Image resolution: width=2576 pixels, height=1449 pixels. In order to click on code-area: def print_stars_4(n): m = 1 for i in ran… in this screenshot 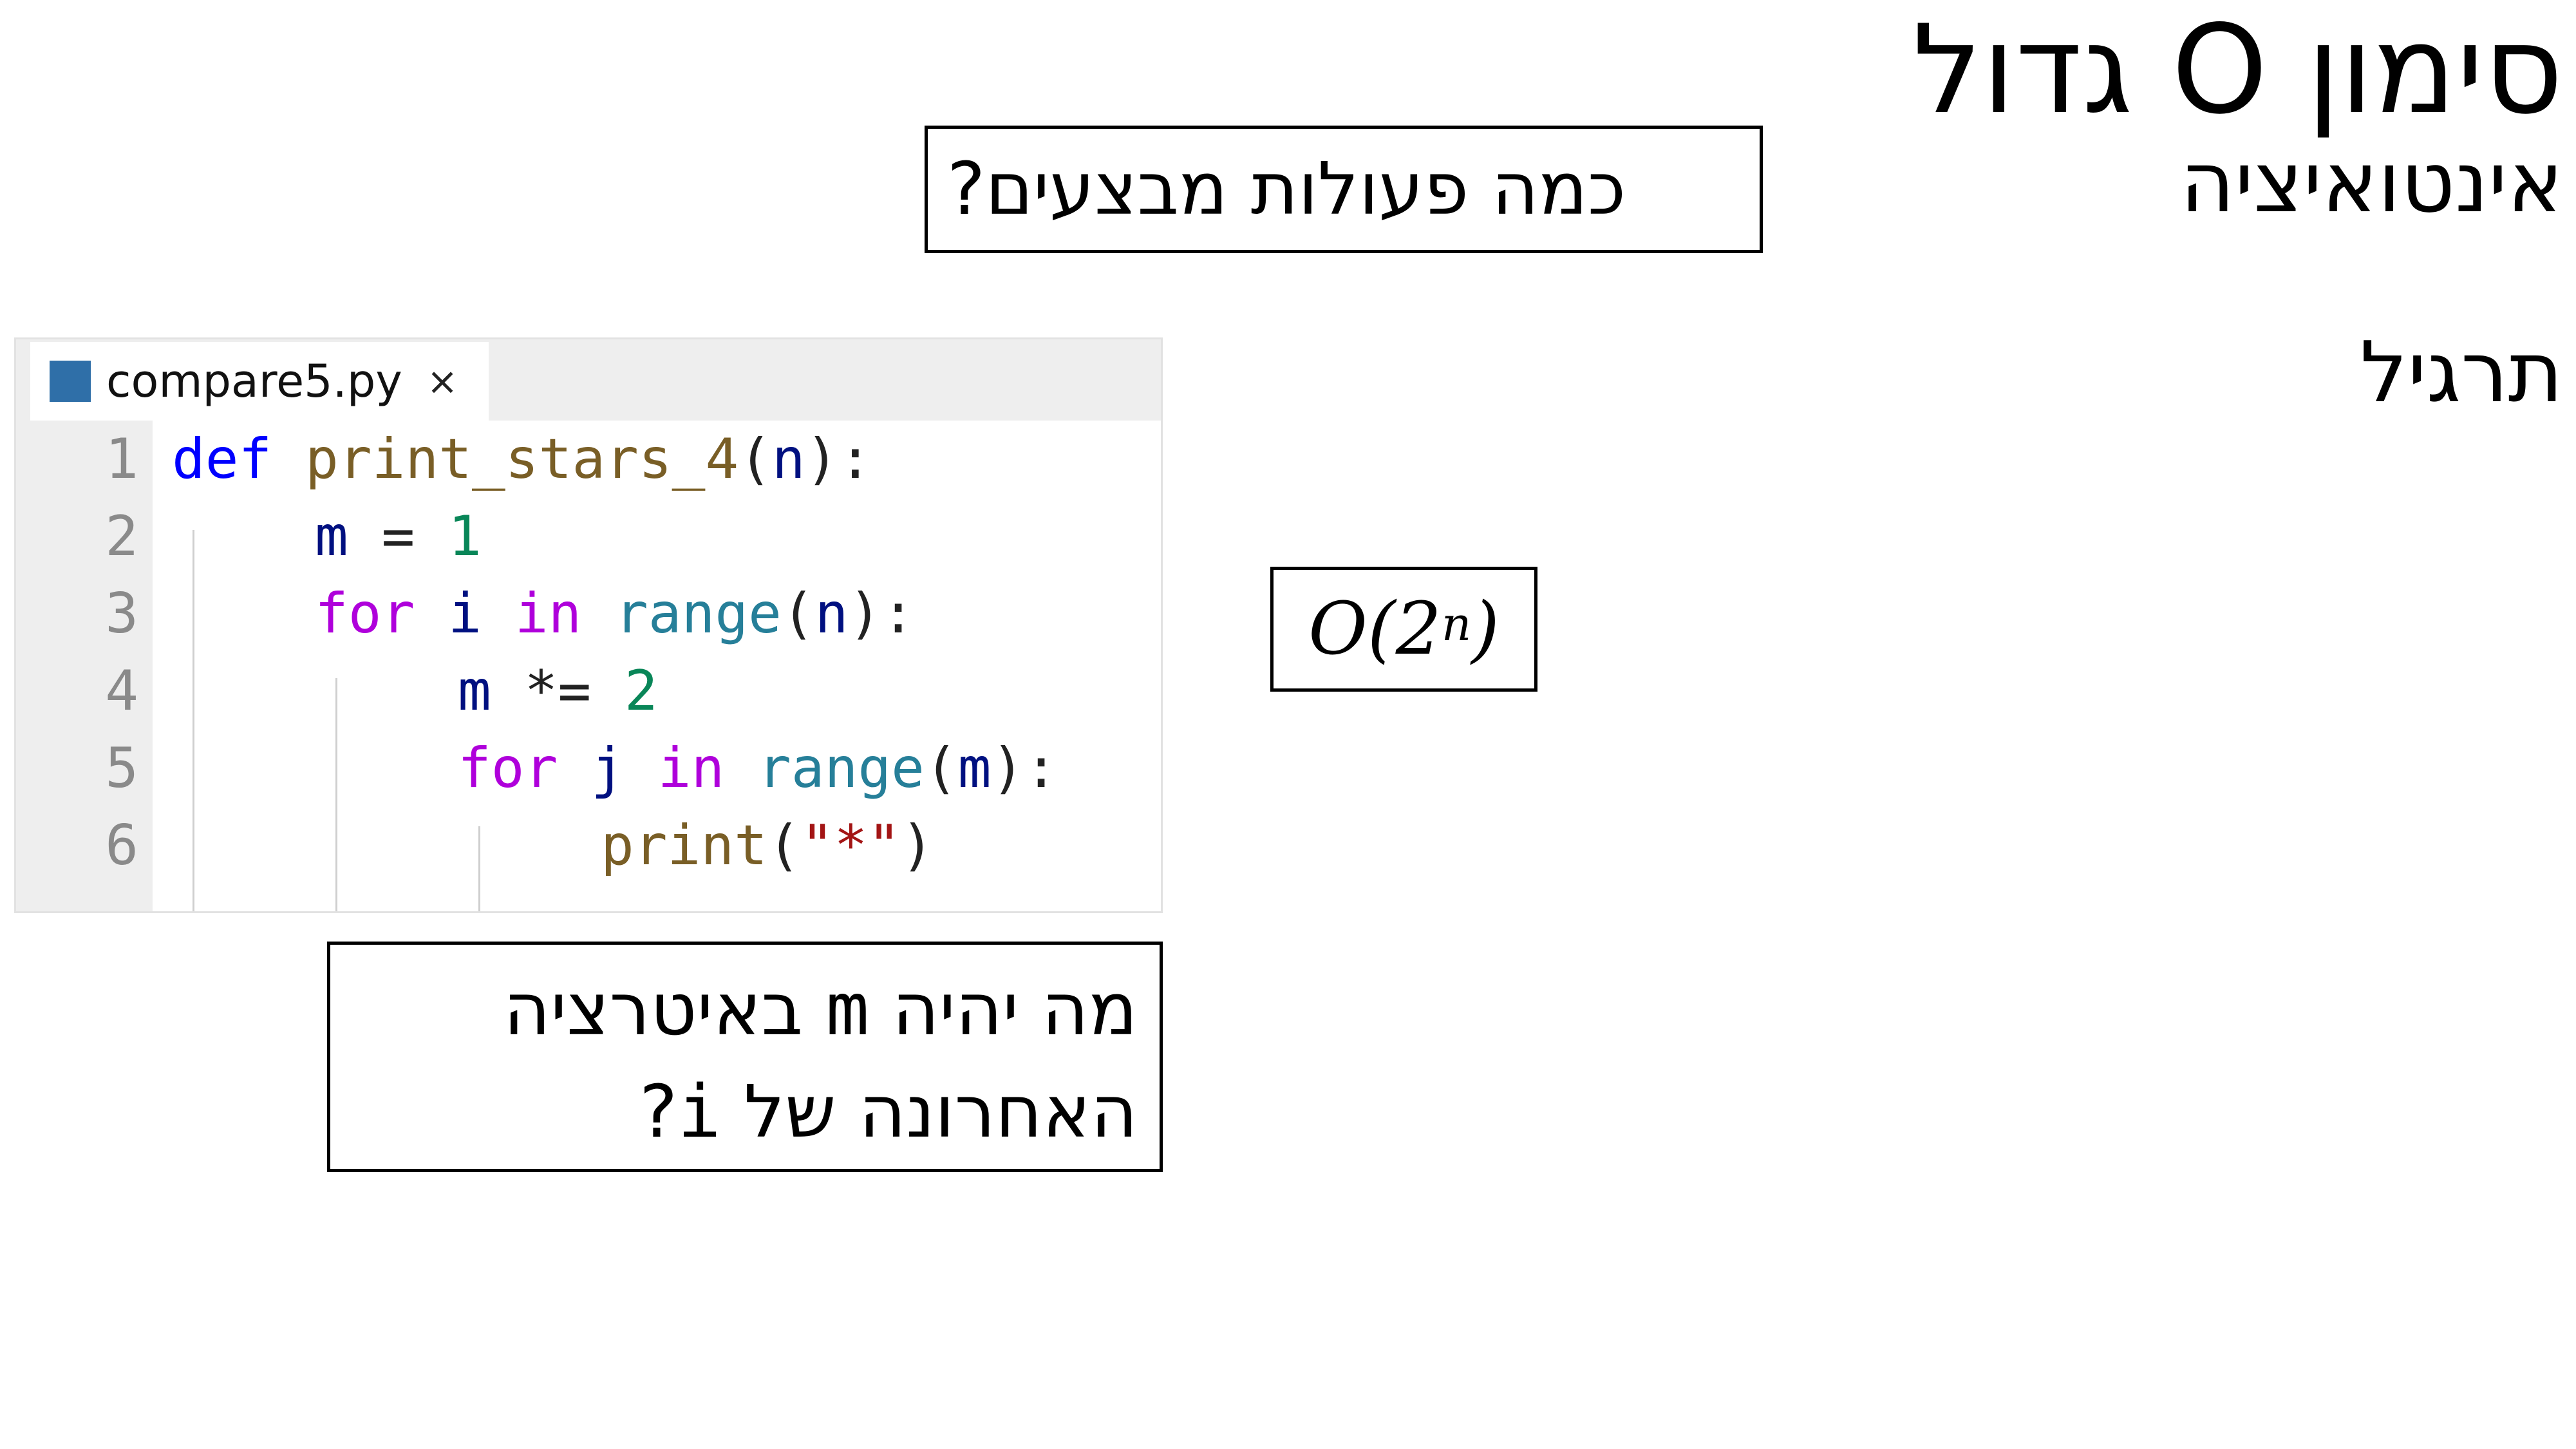, I will do `click(657, 666)`.